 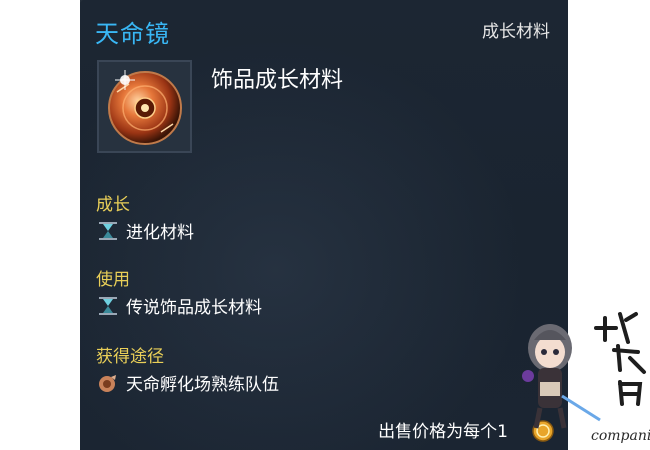 What do you see at coordinates (113, 205) in the screenshot?
I see `section-title-growth: 成长` at bounding box center [113, 205].